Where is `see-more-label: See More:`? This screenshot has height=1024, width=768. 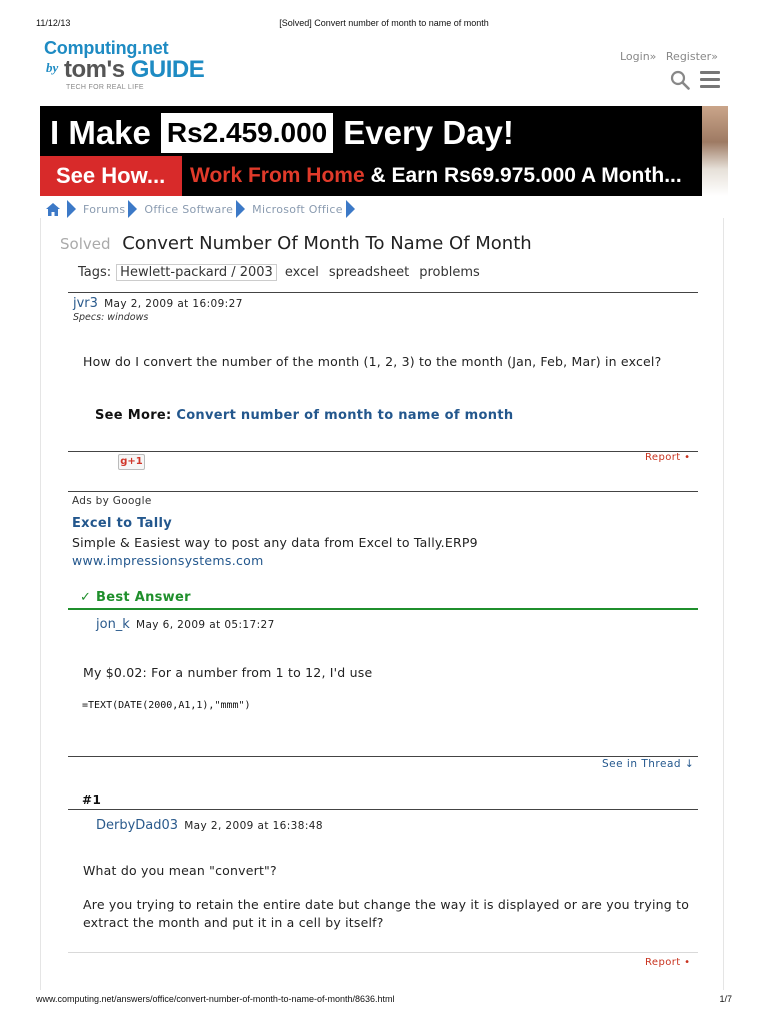 see-more-label: See More: is located at coordinates (133, 415).